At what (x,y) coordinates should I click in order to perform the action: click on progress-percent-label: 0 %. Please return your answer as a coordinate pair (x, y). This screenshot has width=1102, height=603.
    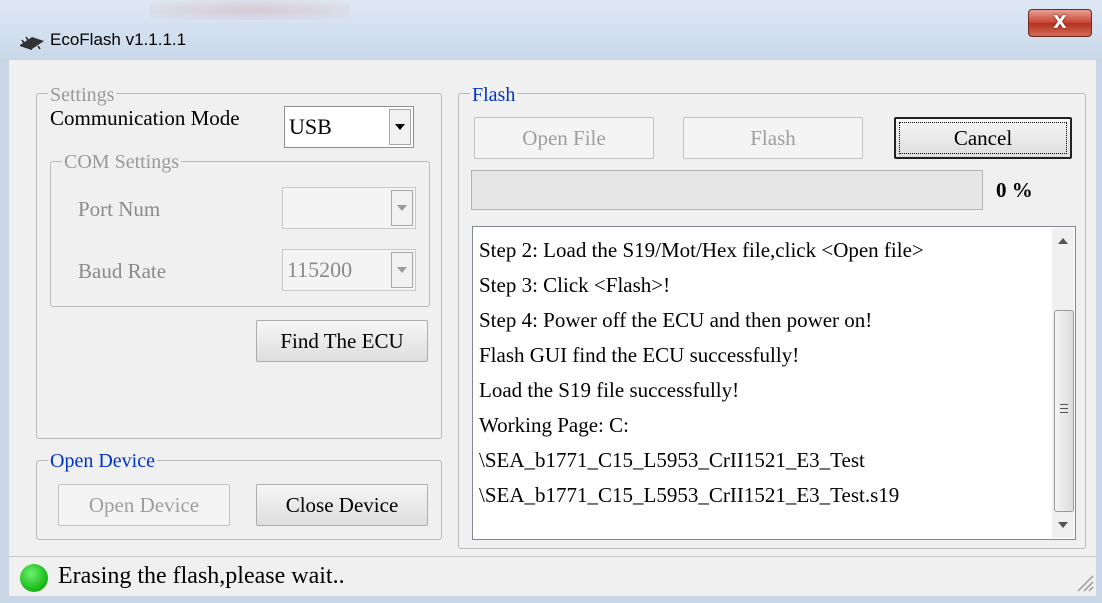
    Looking at the image, I should click on (1014, 190).